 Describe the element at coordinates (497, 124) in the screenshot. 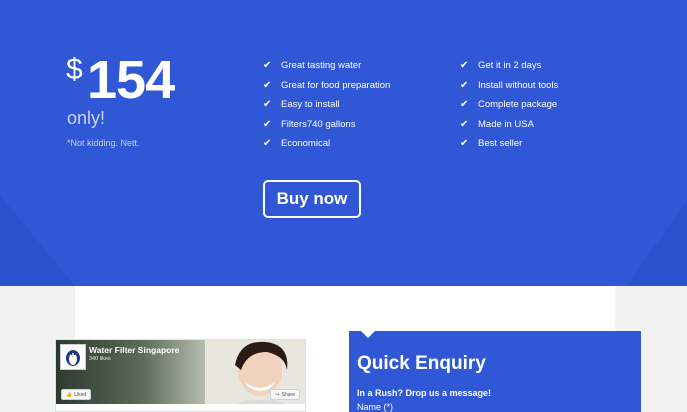

I see `feature-item: ✔ Made in USA` at that location.